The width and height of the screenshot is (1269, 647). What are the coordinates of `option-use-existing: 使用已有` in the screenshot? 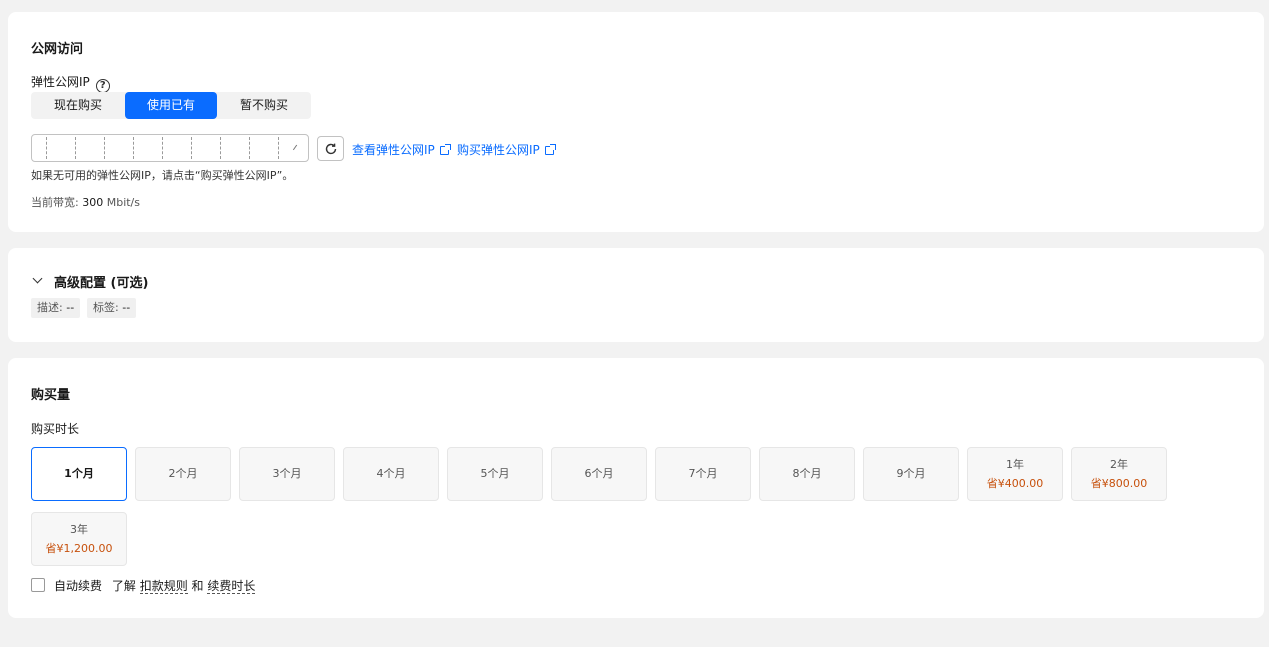 It's located at (171, 105).